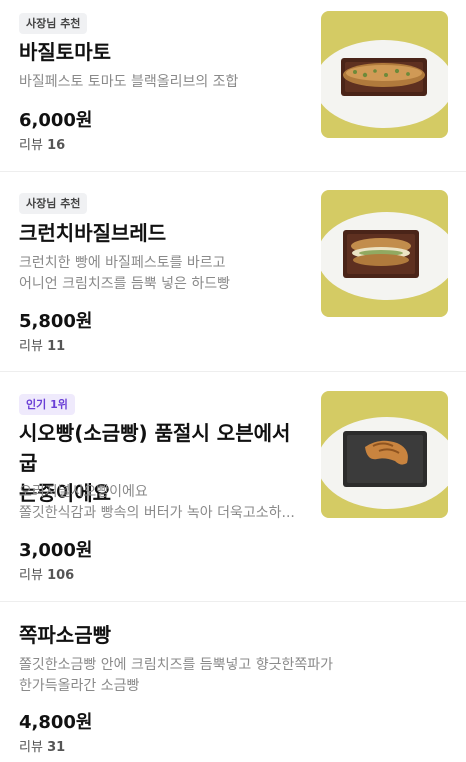  Describe the element at coordinates (129, 82) in the screenshot. I see `menu-item-description-line: 바질페스토 토마도 블랙올리브의 조합` at that location.